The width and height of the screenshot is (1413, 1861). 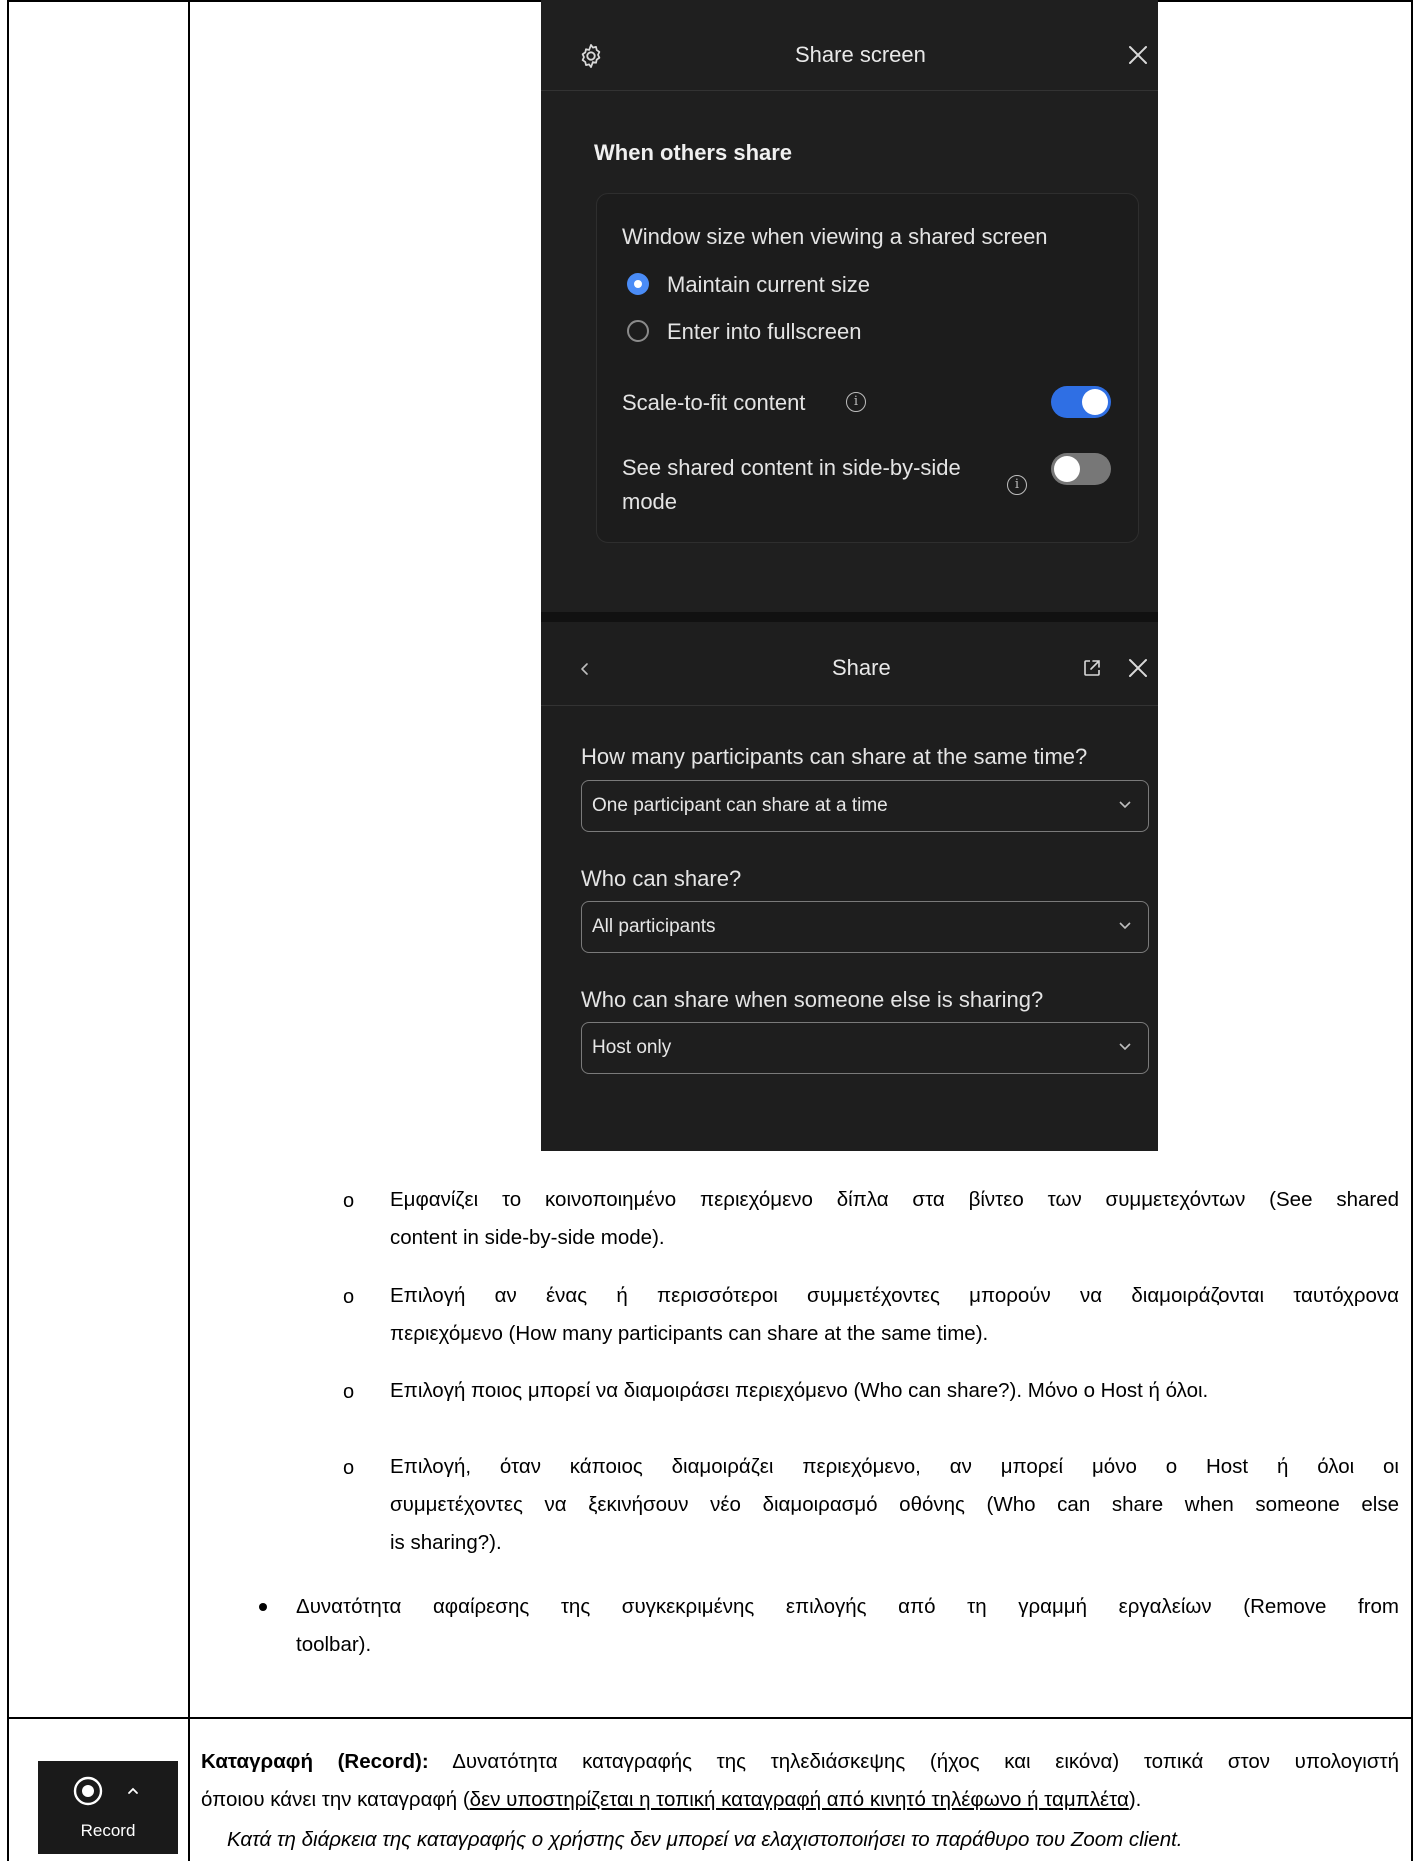 What do you see at coordinates (315, 1761) in the screenshot?
I see `record-heading: Καταγραφή (Record):` at bounding box center [315, 1761].